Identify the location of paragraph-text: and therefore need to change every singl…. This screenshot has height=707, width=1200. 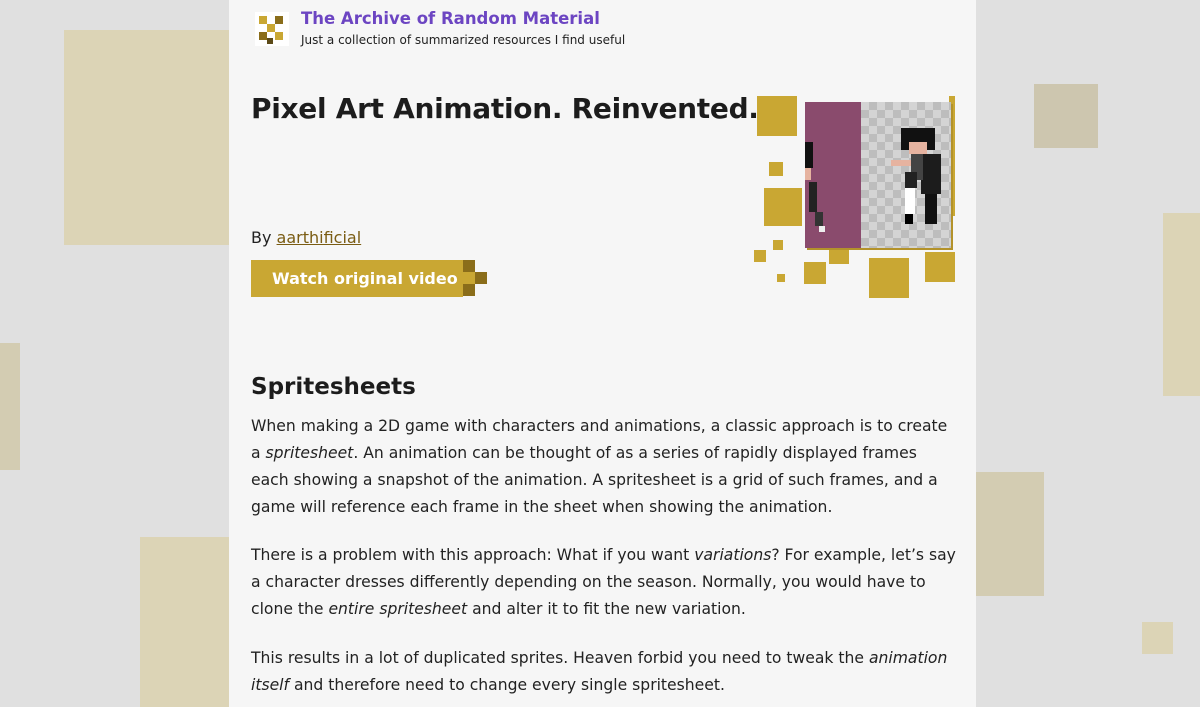
(507, 685).